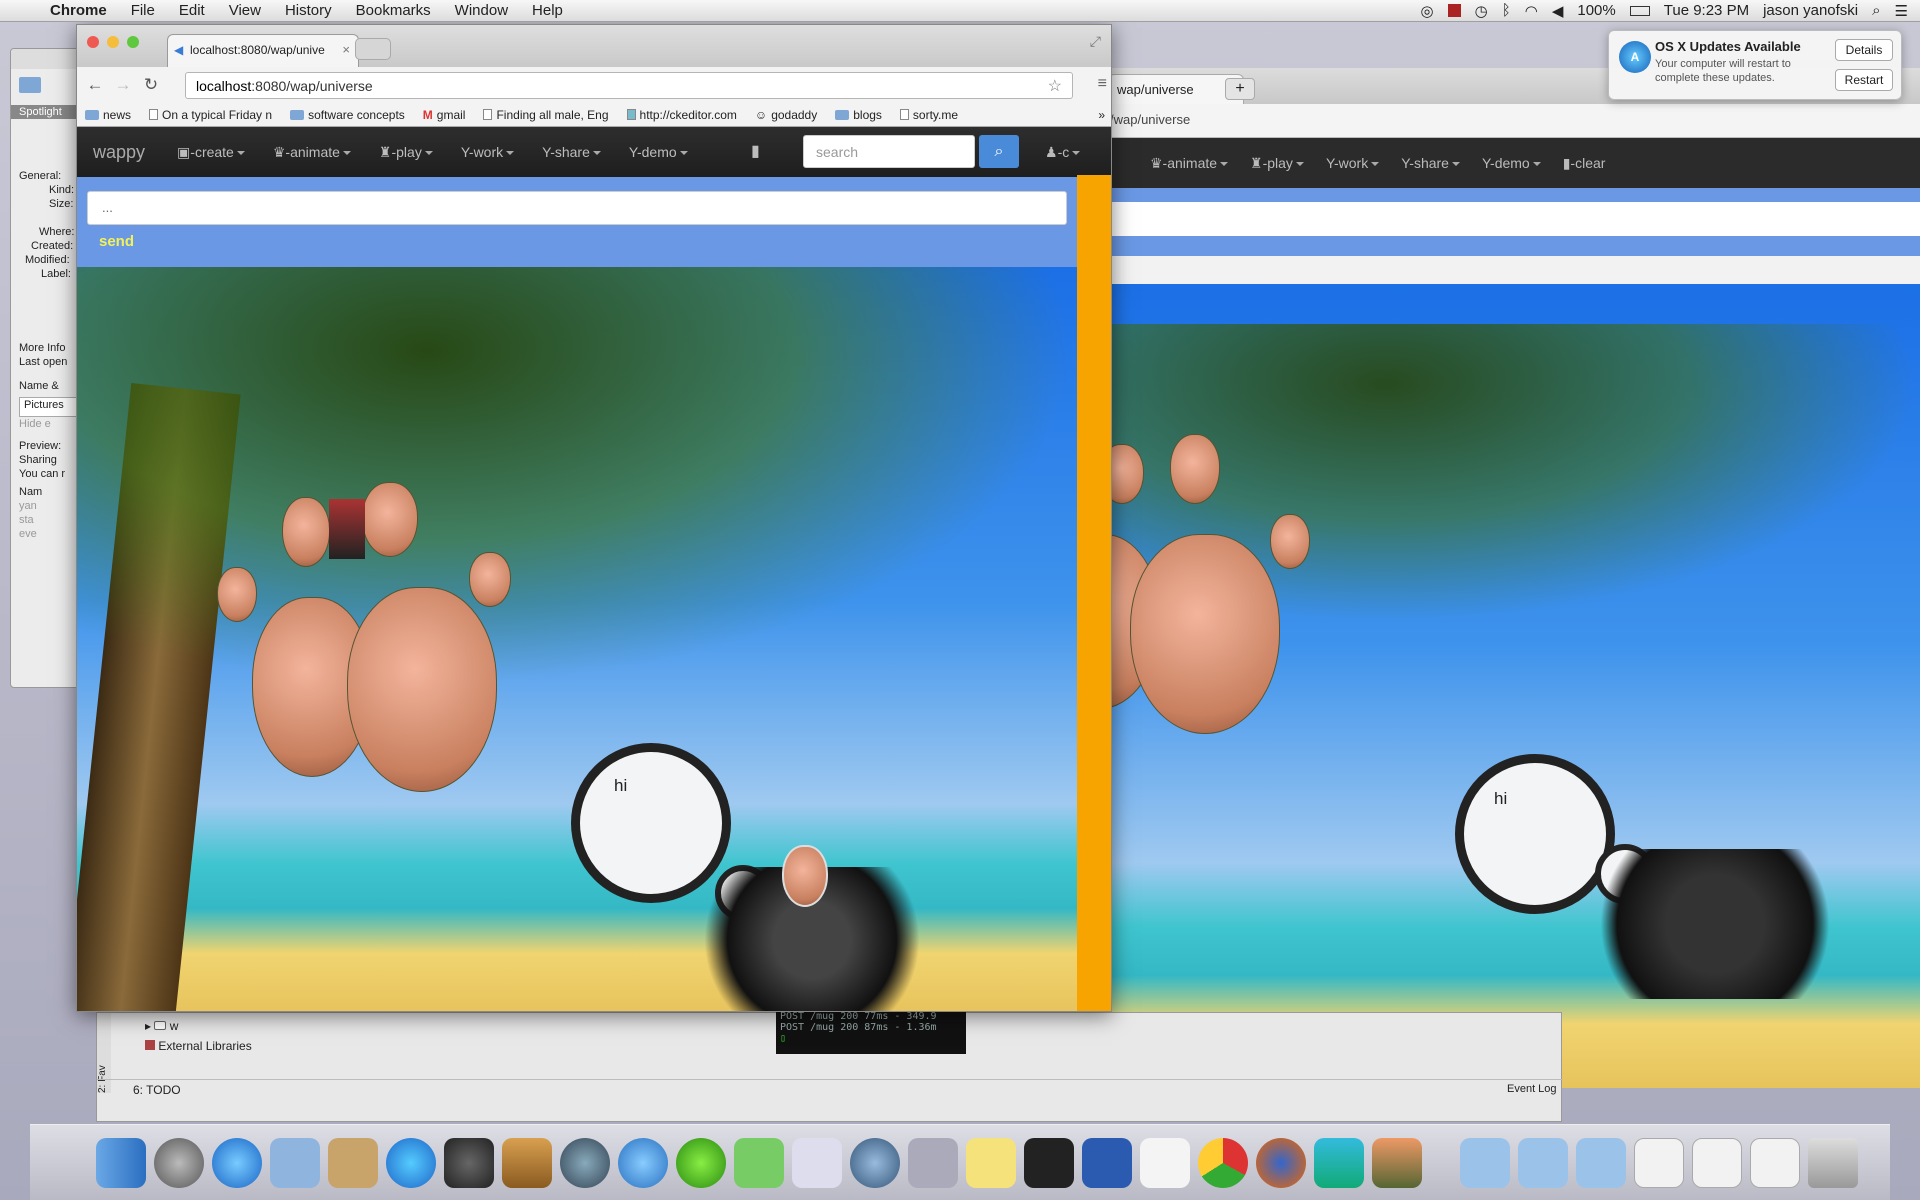  I want to click on minimize-window-icon, so click(113, 42).